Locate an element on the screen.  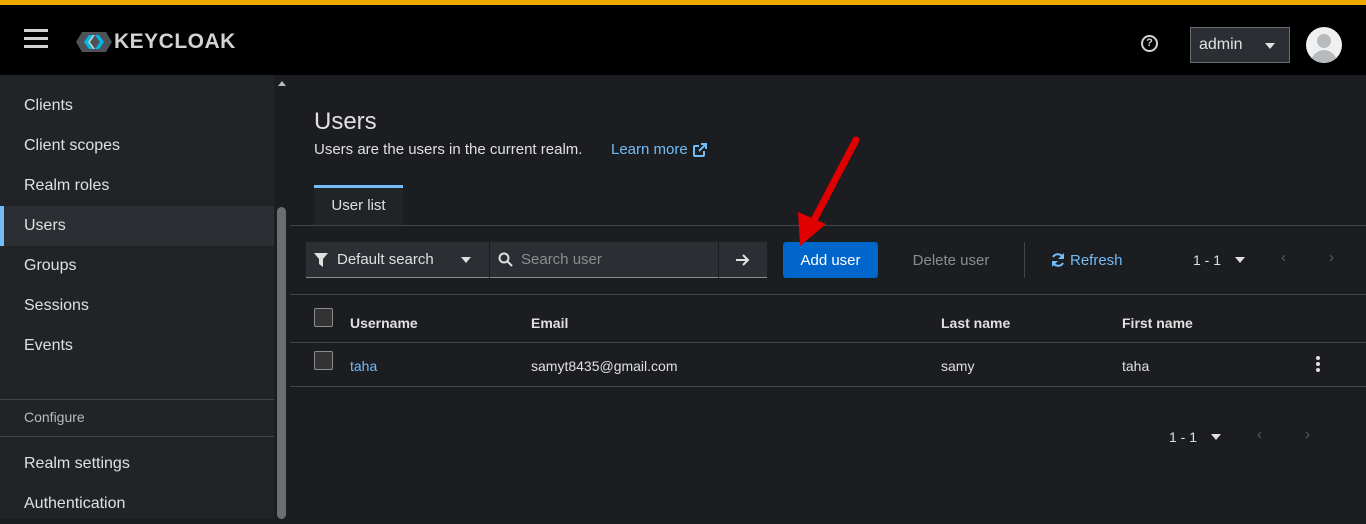
logo-text: KEYCLOAK is located at coordinates (175, 41).